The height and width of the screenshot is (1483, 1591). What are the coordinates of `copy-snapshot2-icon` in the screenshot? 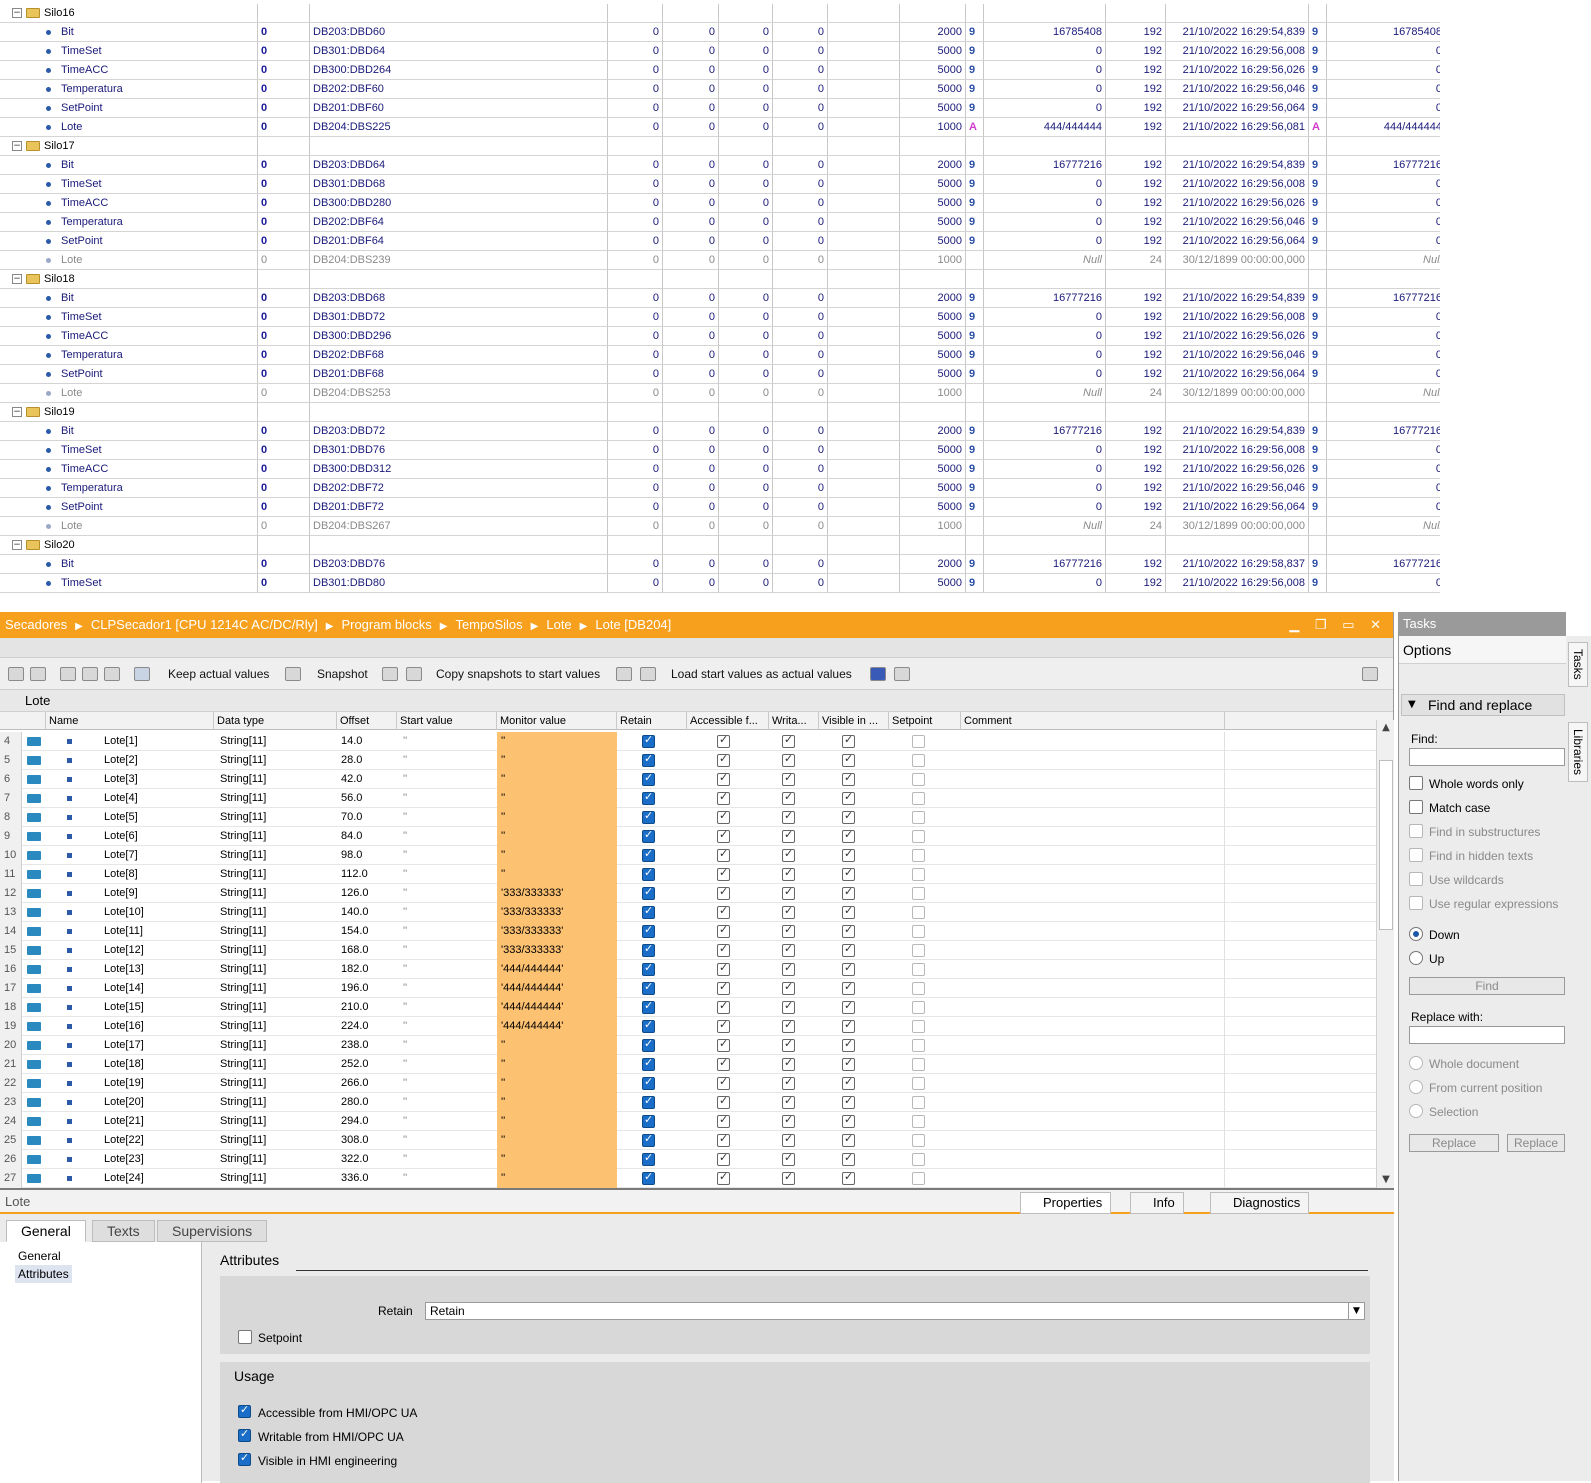 It's located at (414, 674).